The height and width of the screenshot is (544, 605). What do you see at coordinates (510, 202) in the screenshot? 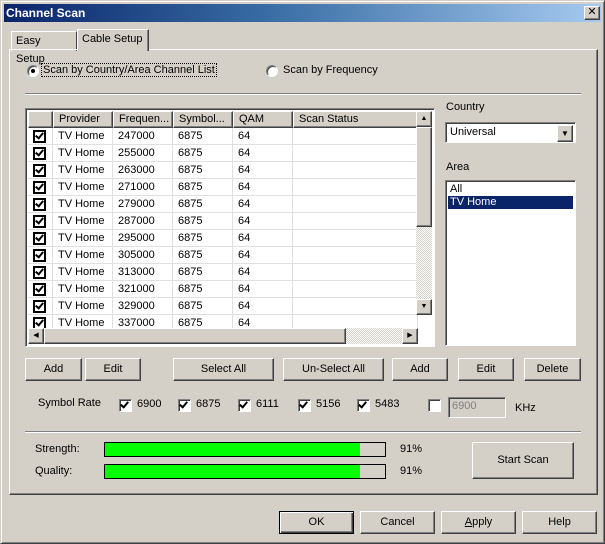
I see `area-item-tv-home: TV Home` at bounding box center [510, 202].